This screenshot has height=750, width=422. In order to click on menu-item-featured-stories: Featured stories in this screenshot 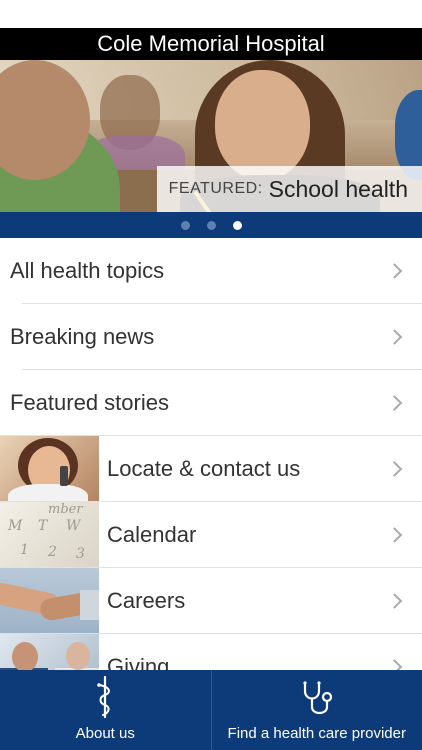, I will do `click(211, 403)`.